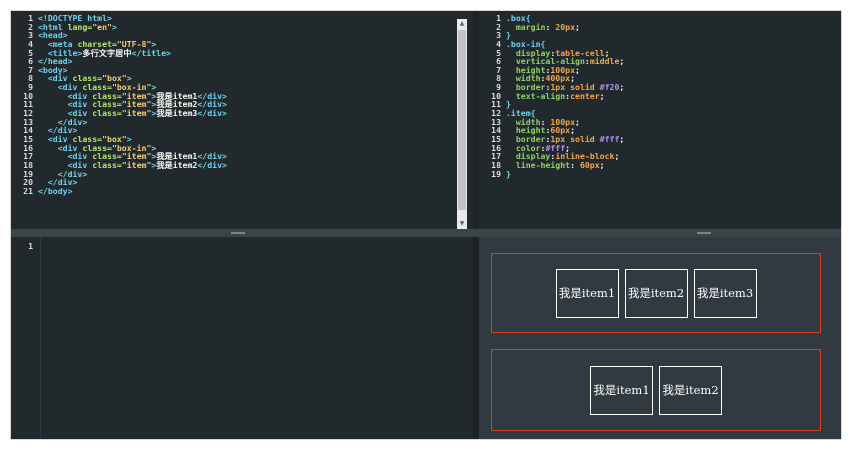  Describe the element at coordinates (177, 113) in the screenshot. I see `code-token: 我是item3` at that location.